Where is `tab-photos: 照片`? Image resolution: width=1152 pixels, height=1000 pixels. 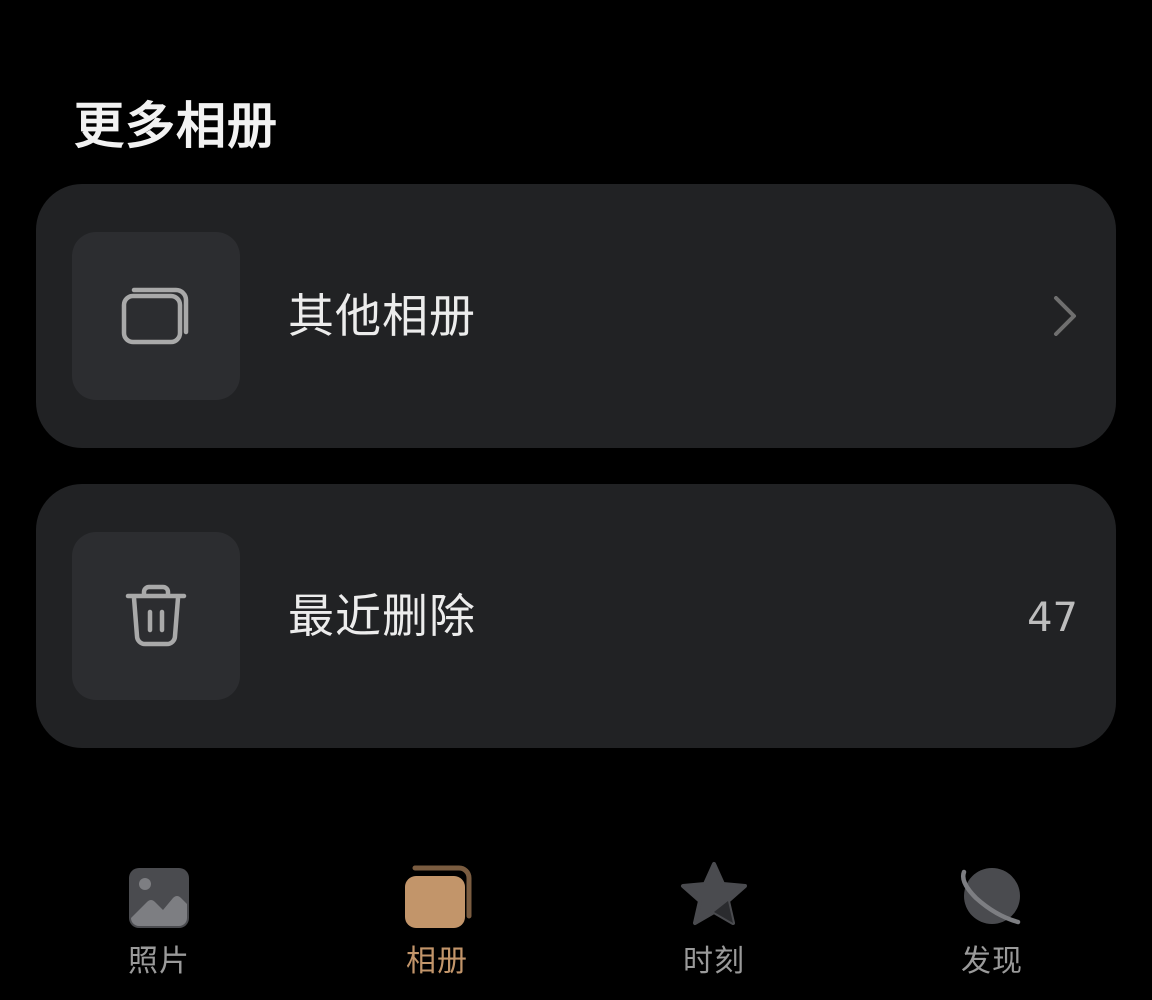
tab-photos: 照片 is located at coordinates (159, 925).